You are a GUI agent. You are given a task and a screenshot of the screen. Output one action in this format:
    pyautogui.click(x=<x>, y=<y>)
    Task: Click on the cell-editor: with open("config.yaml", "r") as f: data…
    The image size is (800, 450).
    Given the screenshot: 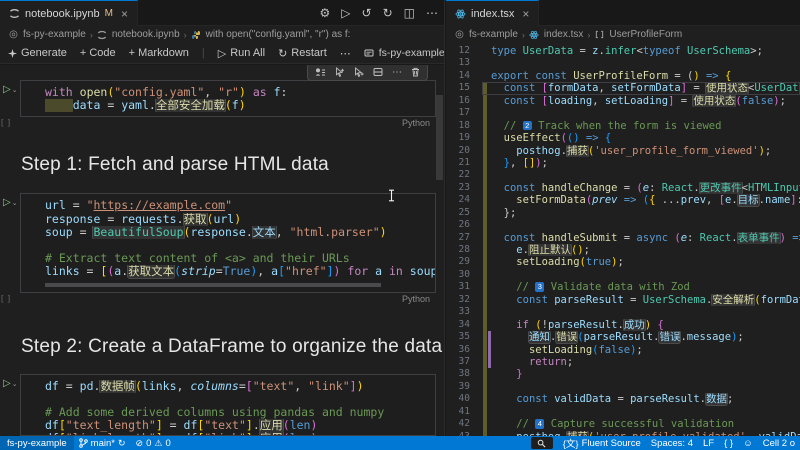 What is the action you would take?
    pyautogui.click(x=228, y=99)
    